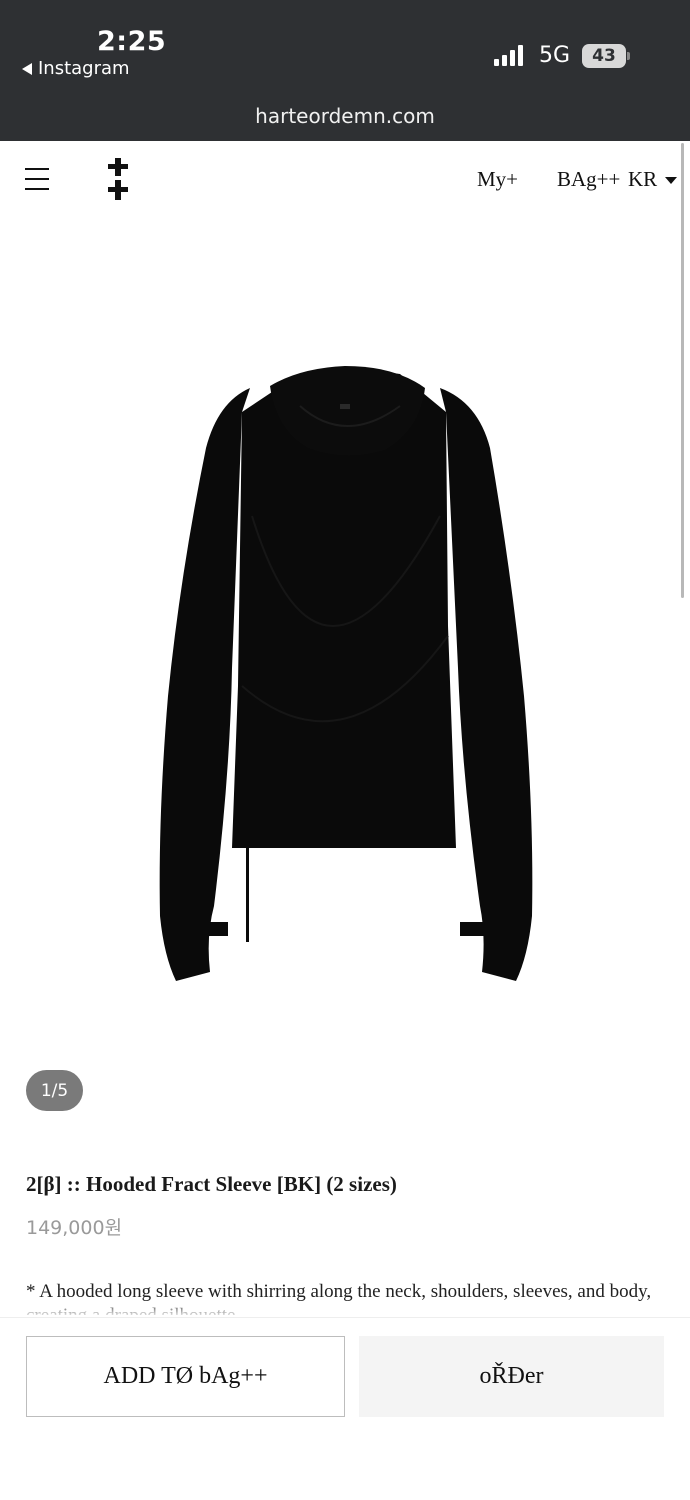 Image resolution: width=690 pixels, height=1500 pixels. What do you see at coordinates (345, 116) in the screenshot?
I see `url-bar: harteordemn.com` at bounding box center [345, 116].